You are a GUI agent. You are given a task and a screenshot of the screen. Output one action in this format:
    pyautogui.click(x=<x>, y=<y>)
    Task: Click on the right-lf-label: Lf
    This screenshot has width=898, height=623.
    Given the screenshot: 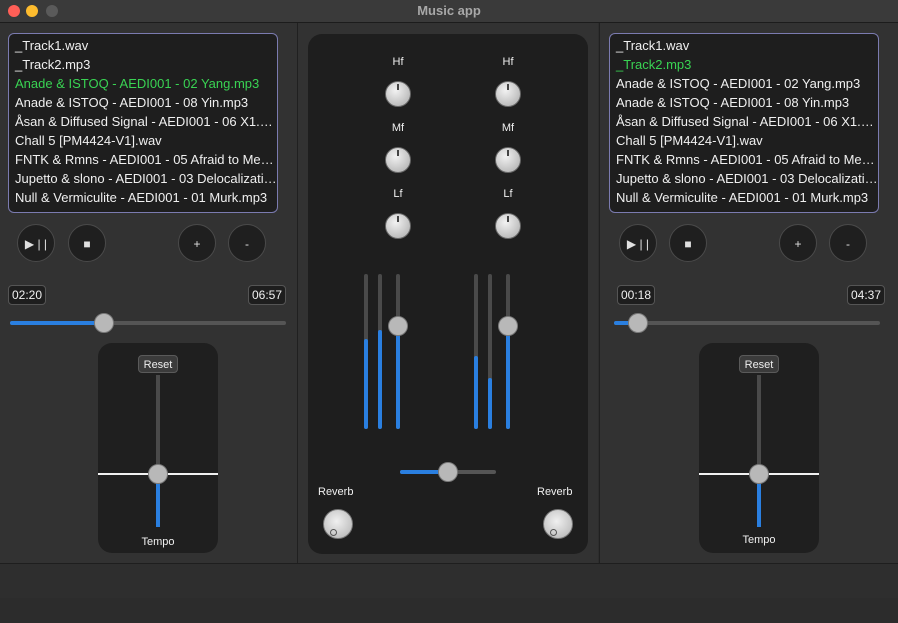 What is the action you would take?
    pyautogui.click(x=508, y=194)
    